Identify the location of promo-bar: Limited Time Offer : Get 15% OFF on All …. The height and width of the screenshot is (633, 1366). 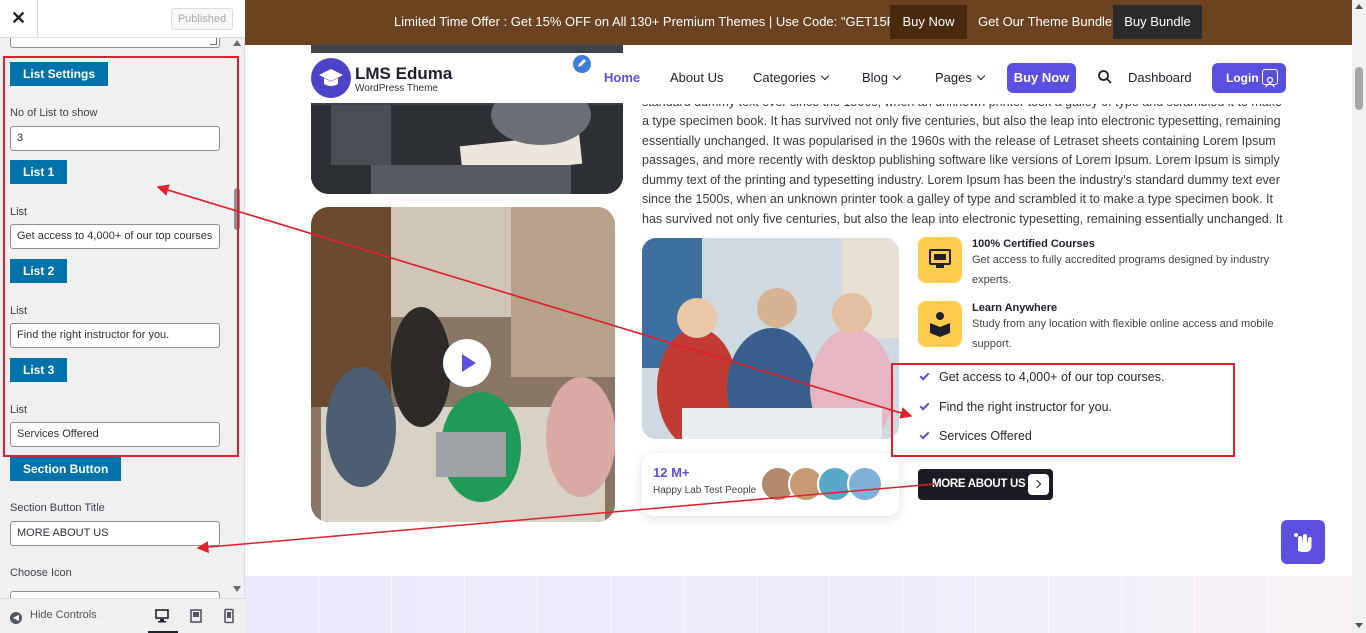
(798, 22).